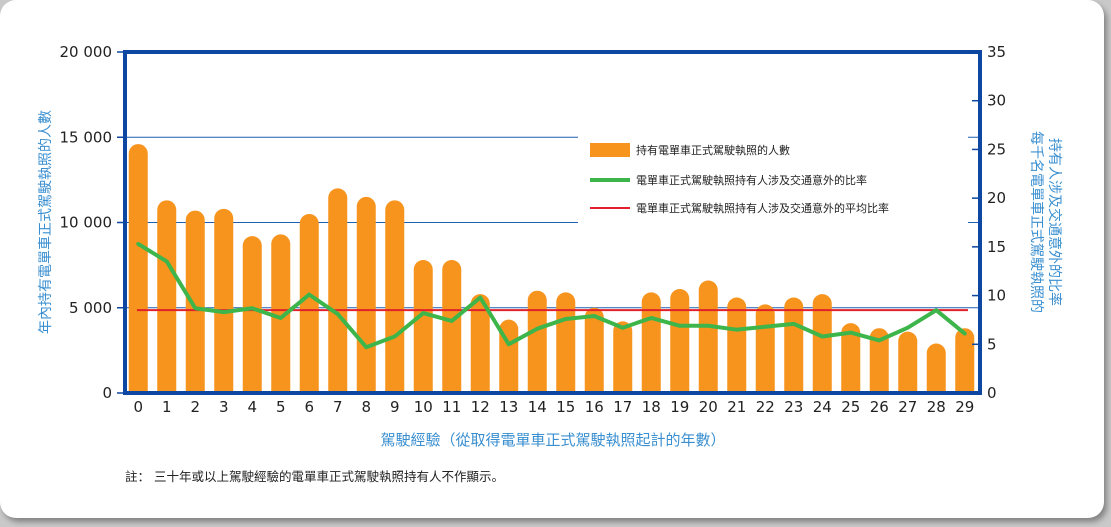 This screenshot has height=527, width=1111. I want to click on x-tick-label: 18, so click(651, 407).